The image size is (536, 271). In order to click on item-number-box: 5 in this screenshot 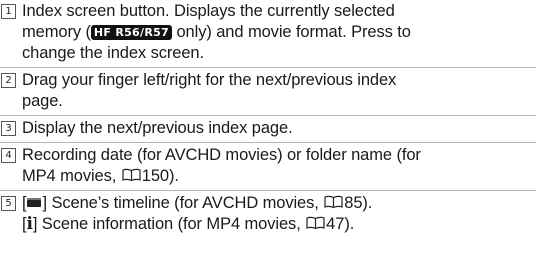, I will do `click(8, 203)`.